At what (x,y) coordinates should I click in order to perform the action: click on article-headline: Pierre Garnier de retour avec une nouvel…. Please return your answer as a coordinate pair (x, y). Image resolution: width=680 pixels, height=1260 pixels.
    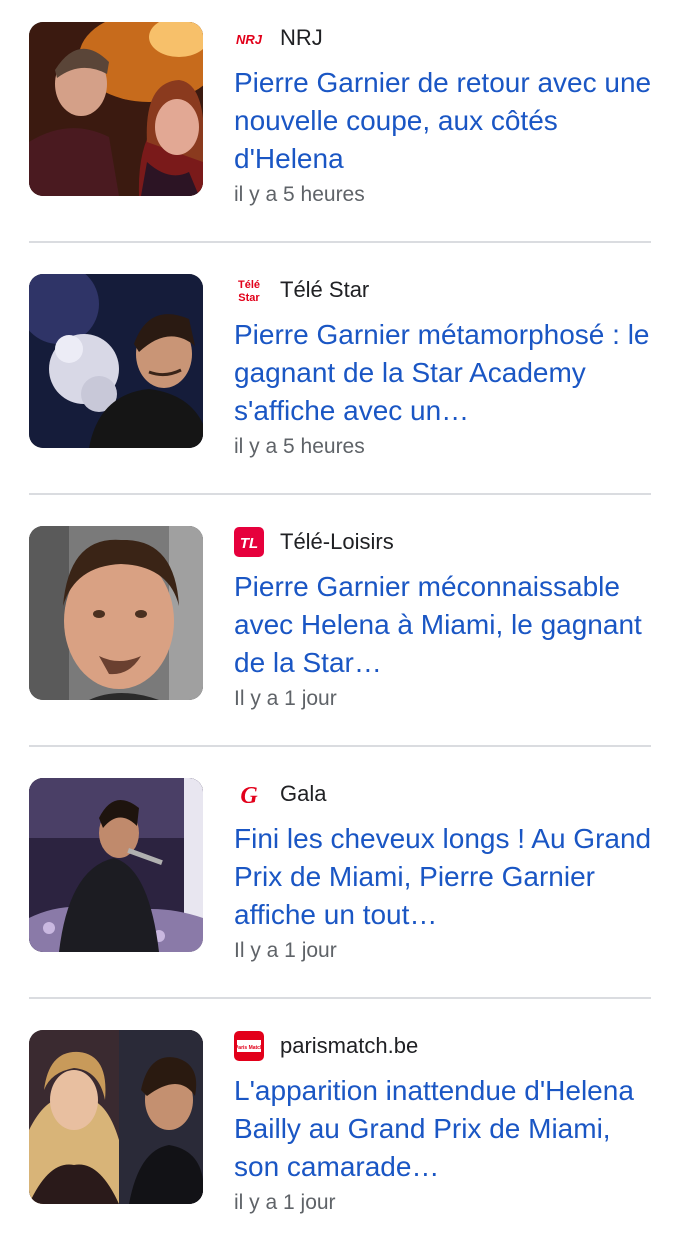
    Looking at the image, I should click on (444, 121).